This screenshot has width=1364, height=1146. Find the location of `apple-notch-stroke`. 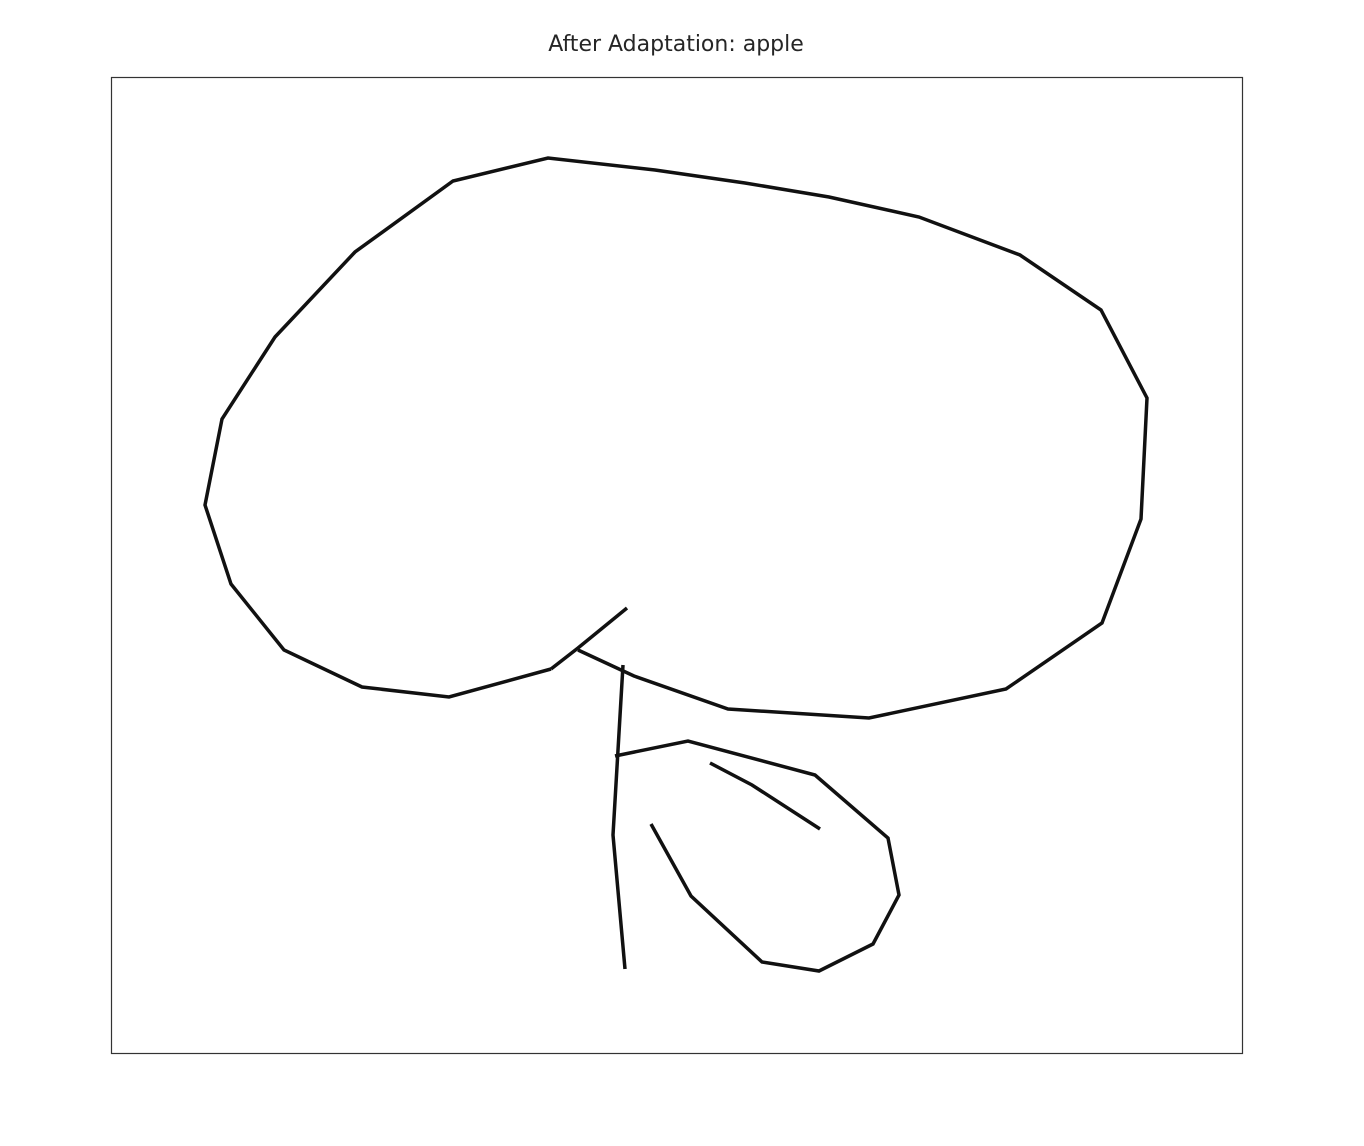

apple-notch-stroke is located at coordinates (589, 638).